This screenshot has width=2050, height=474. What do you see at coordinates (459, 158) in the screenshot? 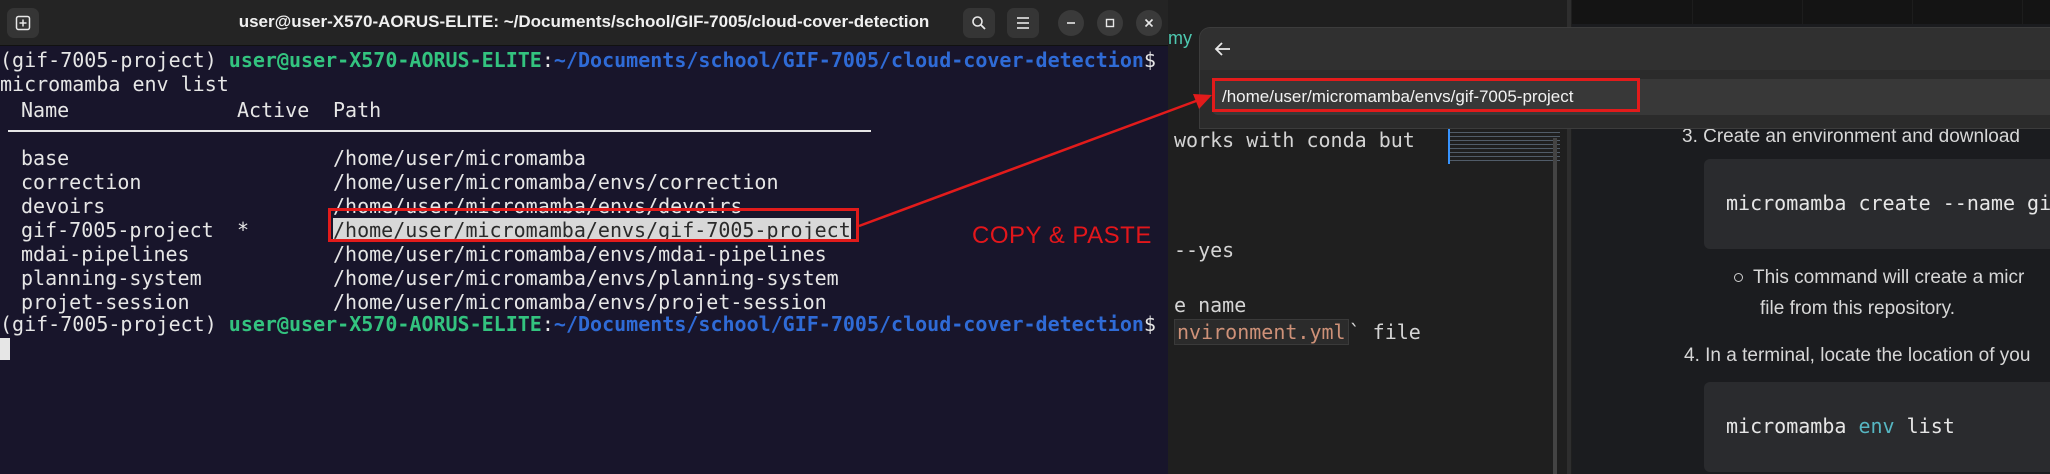
I see `env-path: /home/user/micromamba` at bounding box center [459, 158].